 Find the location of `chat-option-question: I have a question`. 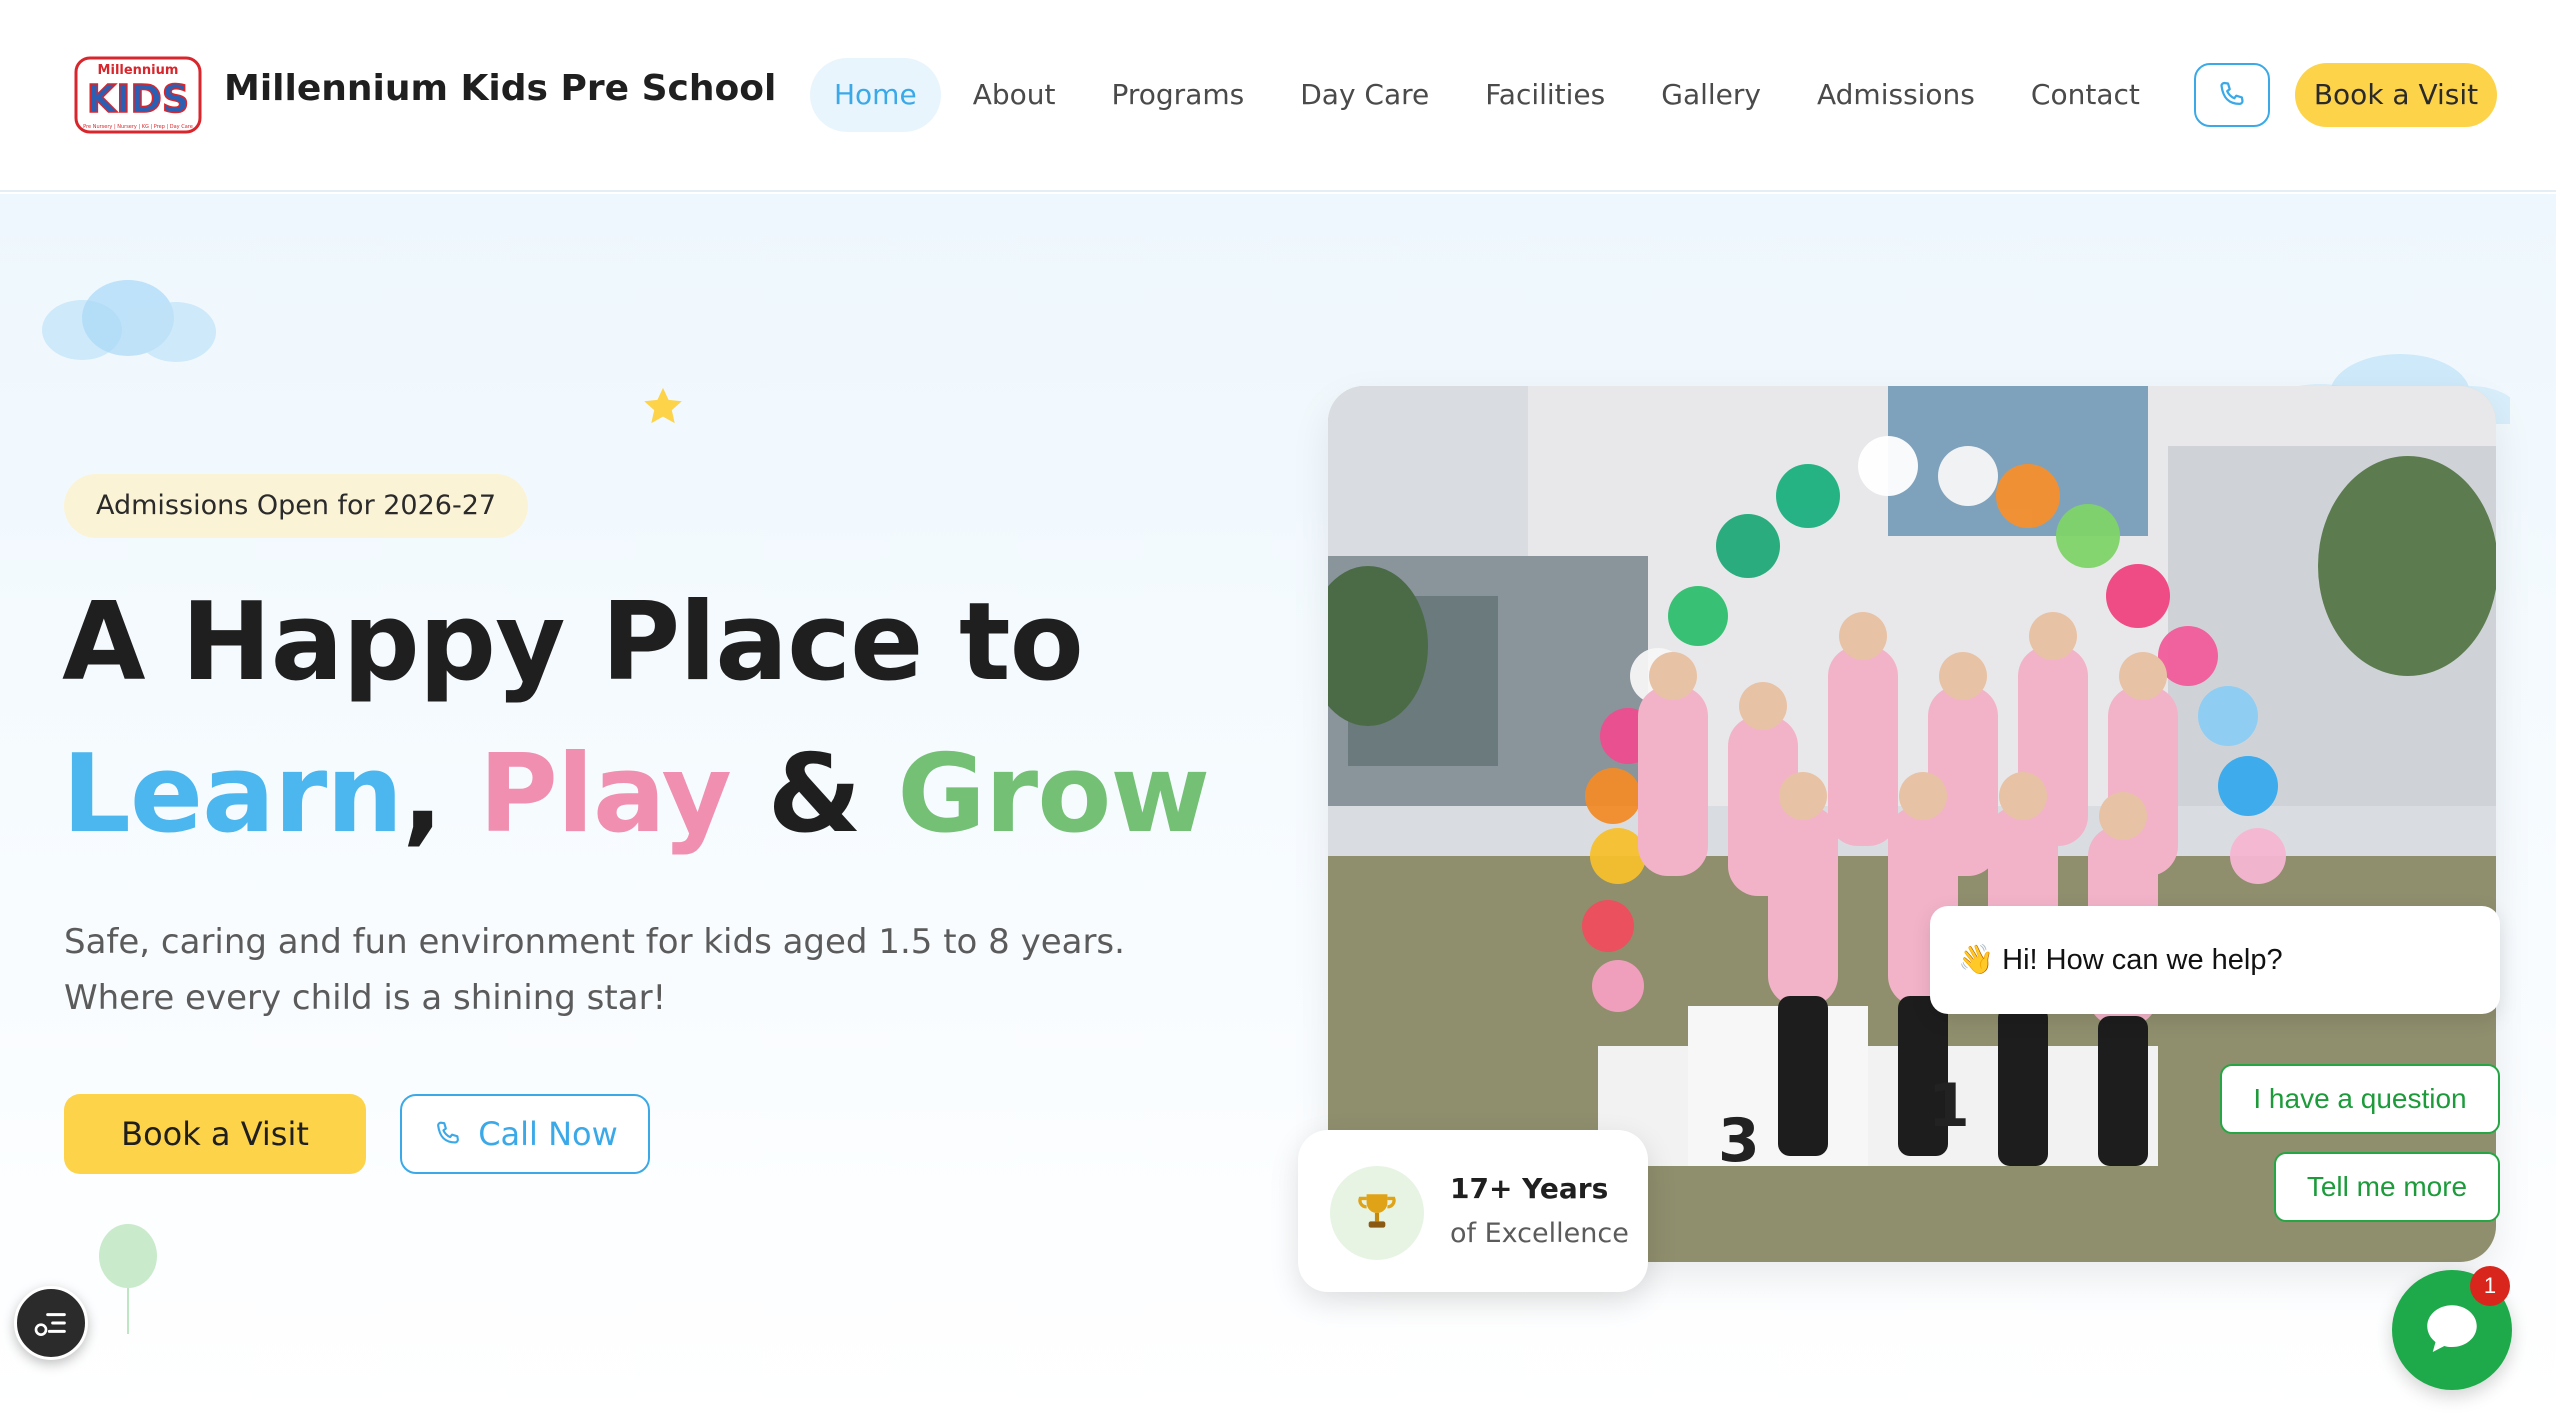

chat-option-question: I have a question is located at coordinates (2360, 1099).